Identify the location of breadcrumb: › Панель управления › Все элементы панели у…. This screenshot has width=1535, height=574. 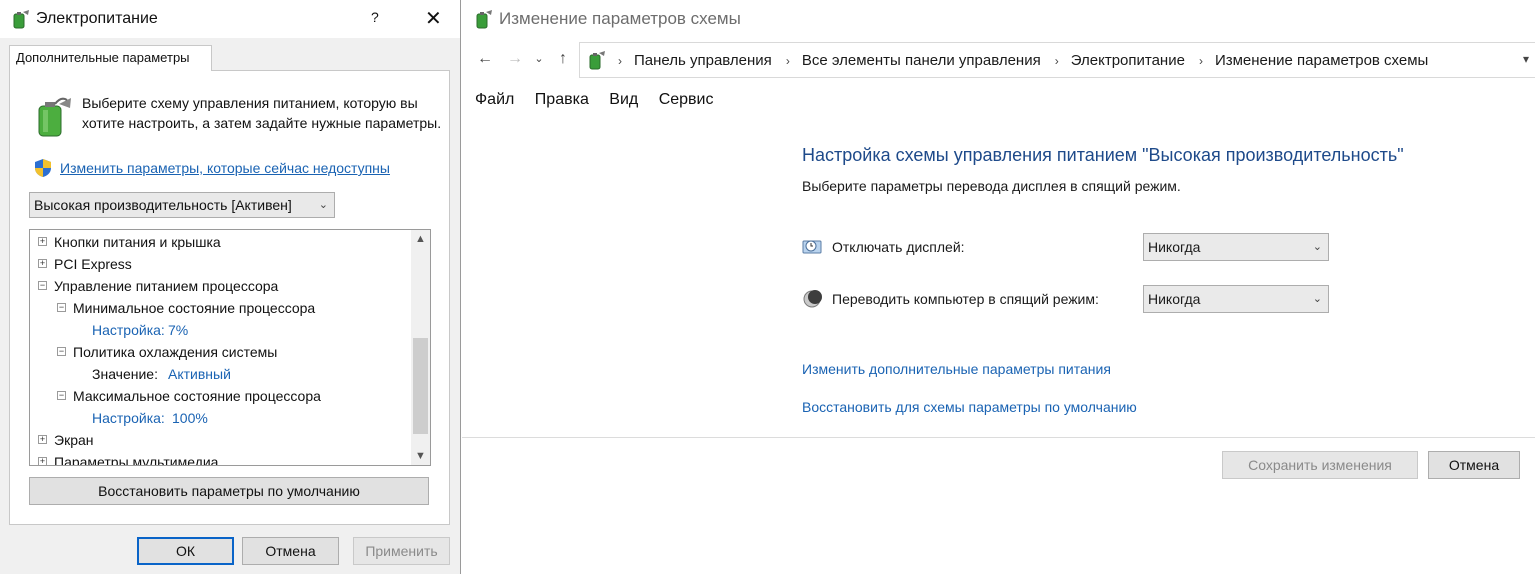
(1019, 60).